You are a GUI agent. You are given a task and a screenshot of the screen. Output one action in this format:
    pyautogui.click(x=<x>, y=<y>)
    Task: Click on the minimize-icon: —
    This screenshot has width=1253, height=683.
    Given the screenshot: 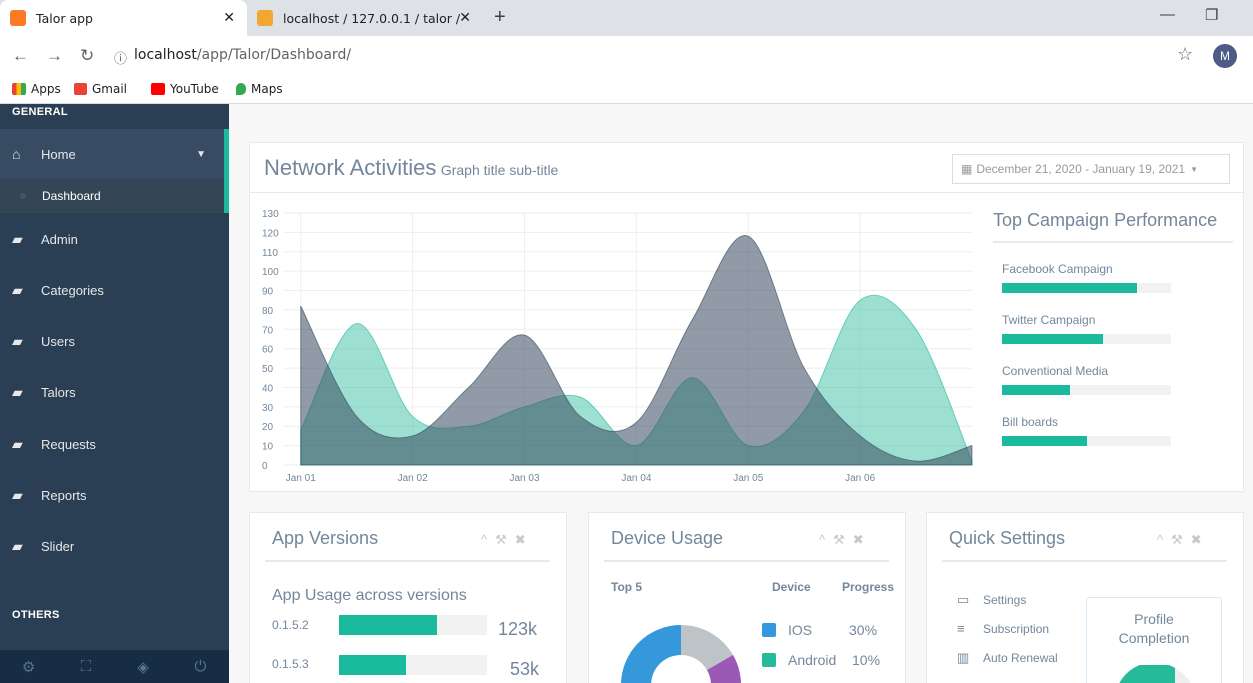 What is the action you would take?
    pyautogui.click(x=1167, y=14)
    